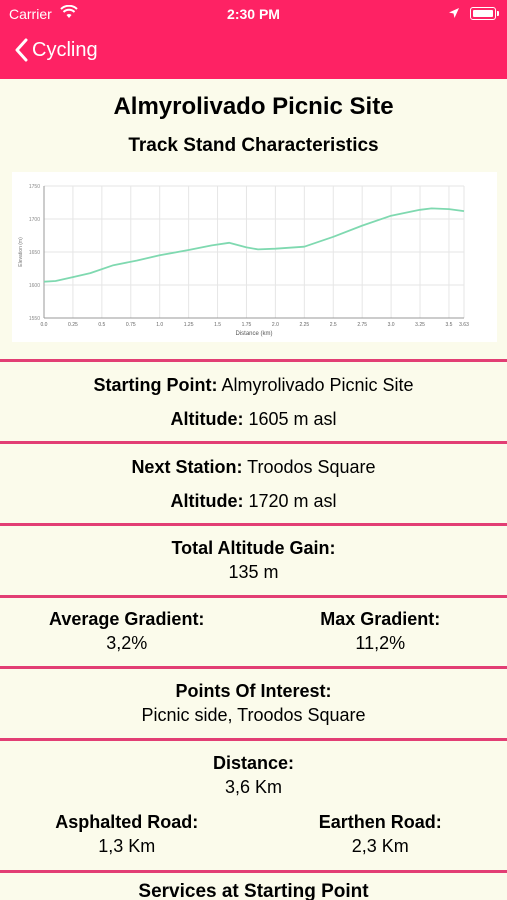  I want to click on starting-point-label: Starting Point:, so click(155, 385).